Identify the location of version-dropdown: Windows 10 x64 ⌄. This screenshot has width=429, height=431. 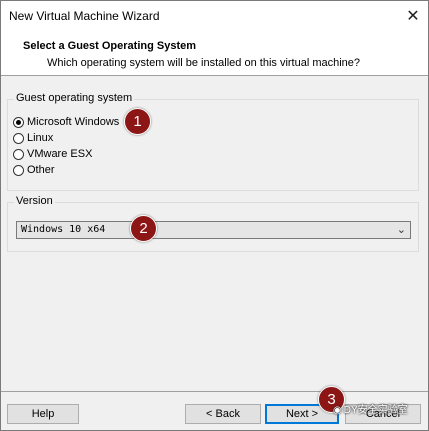
(213, 230).